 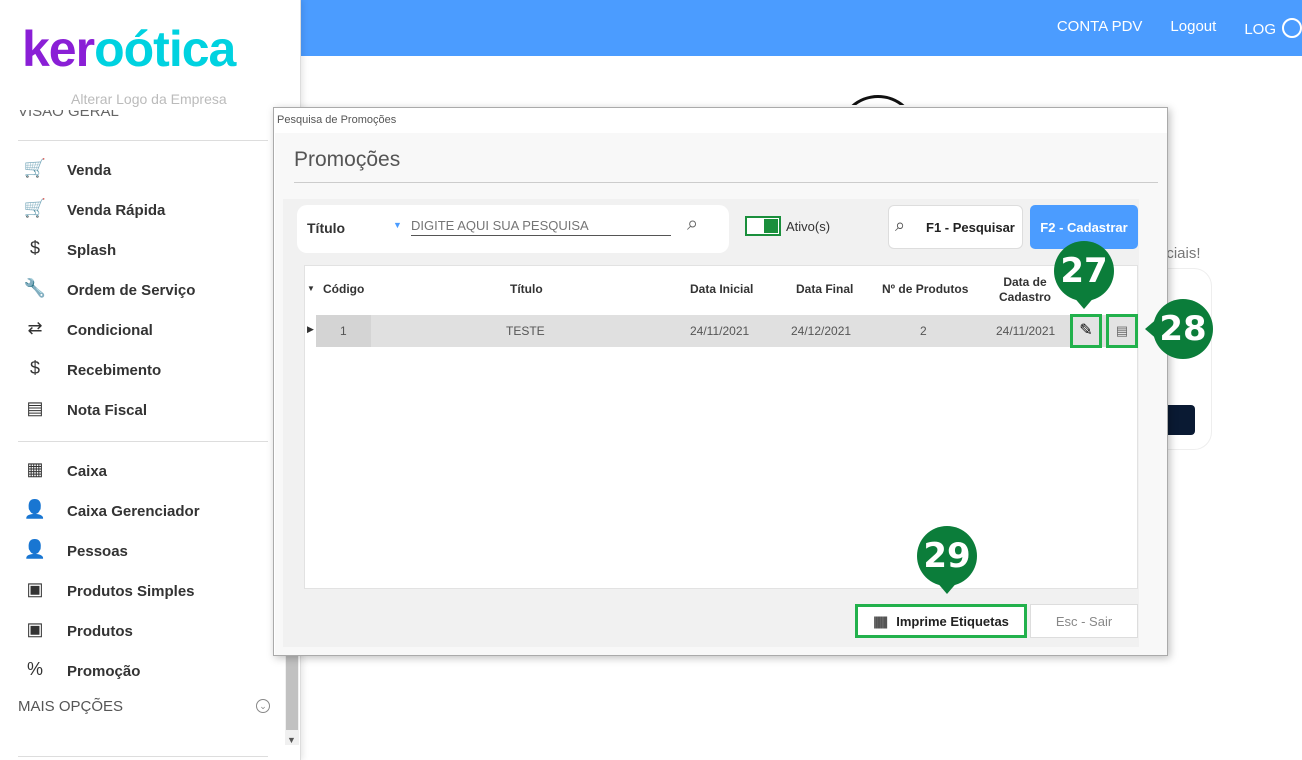 What do you see at coordinates (347, 159) in the screenshot?
I see `page-title: Promoções` at bounding box center [347, 159].